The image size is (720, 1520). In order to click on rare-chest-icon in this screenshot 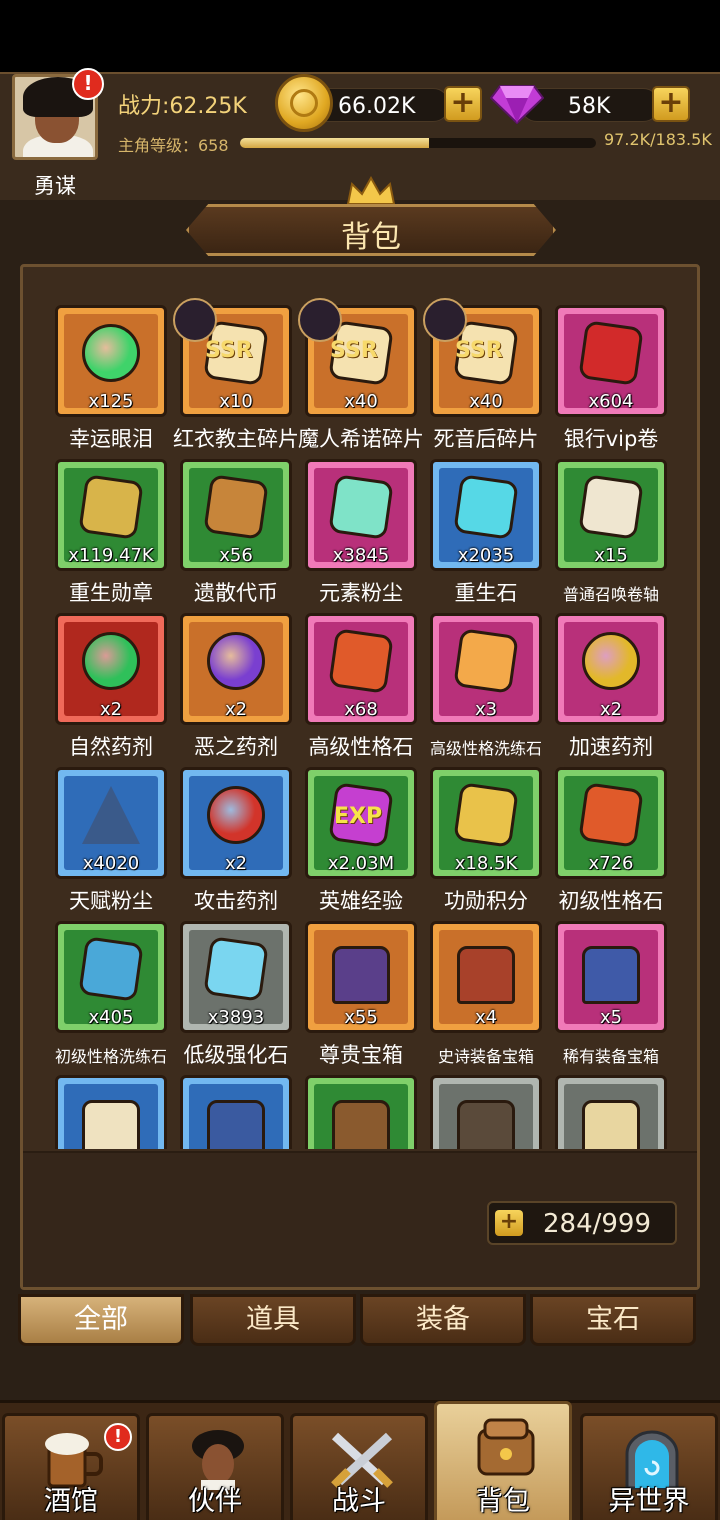, I will do `click(611, 975)`.